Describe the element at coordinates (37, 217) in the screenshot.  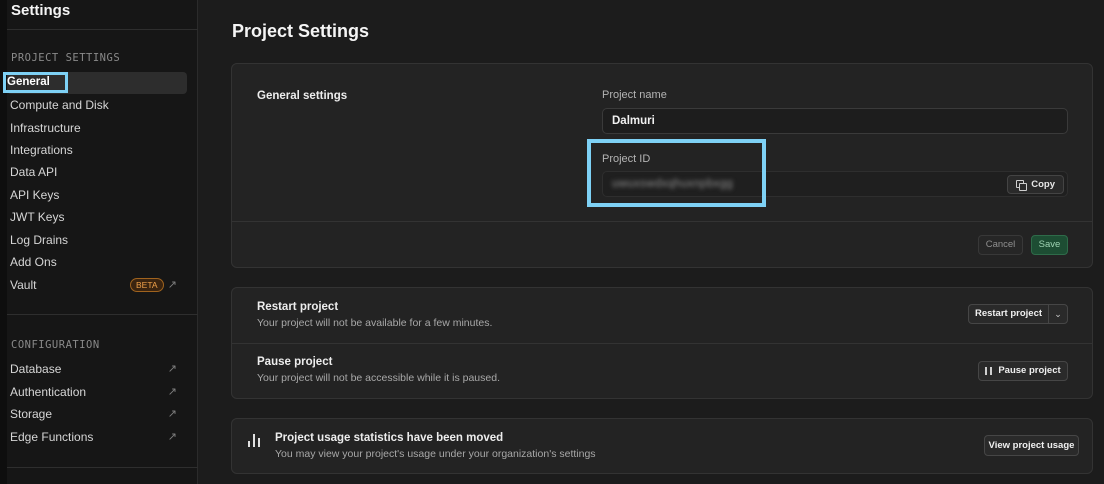
I see `sidebar-item-label: JWT Keys` at that location.